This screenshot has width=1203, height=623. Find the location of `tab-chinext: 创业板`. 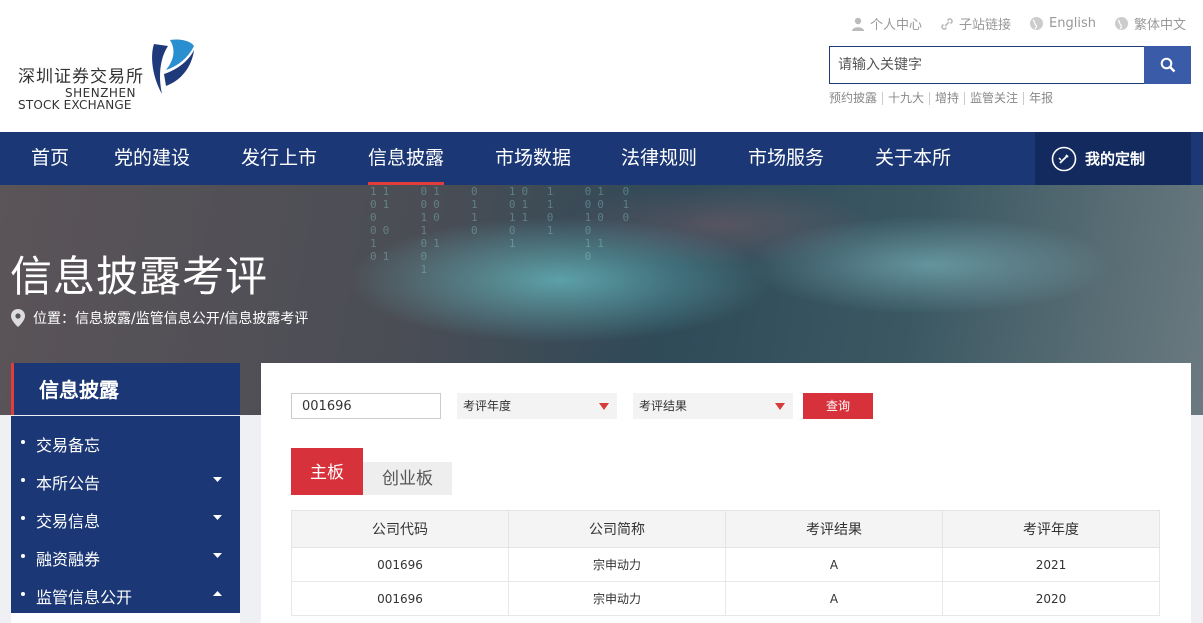

tab-chinext: 创业板 is located at coordinates (407, 478).